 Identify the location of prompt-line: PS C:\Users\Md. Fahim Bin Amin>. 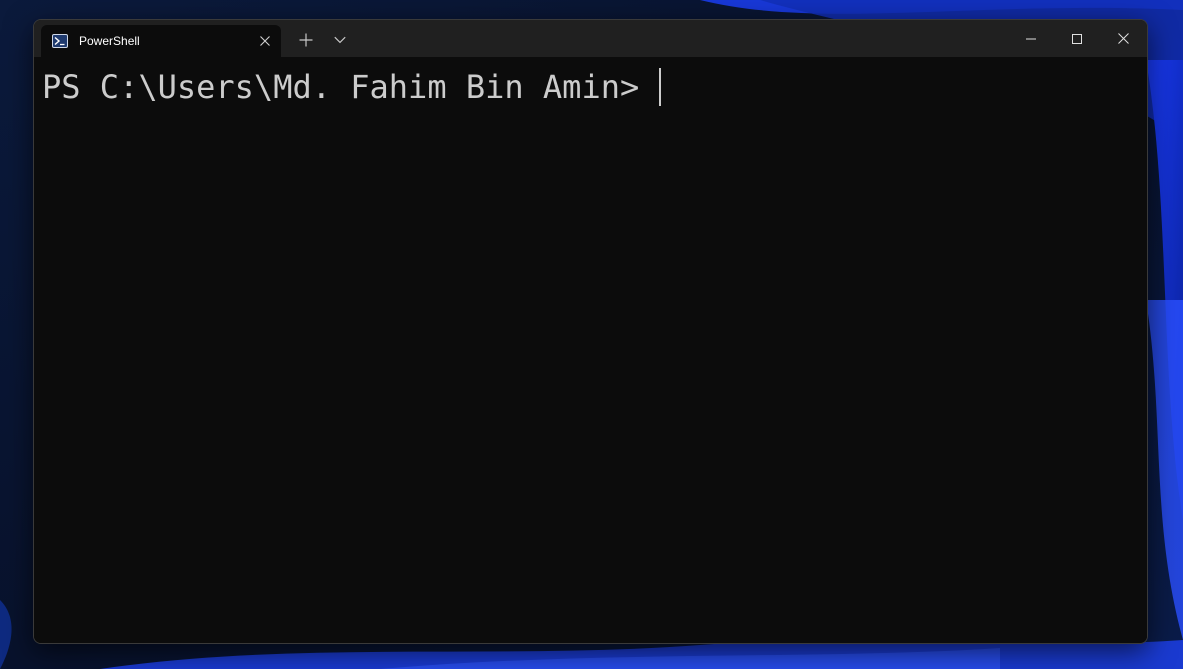
(351, 87).